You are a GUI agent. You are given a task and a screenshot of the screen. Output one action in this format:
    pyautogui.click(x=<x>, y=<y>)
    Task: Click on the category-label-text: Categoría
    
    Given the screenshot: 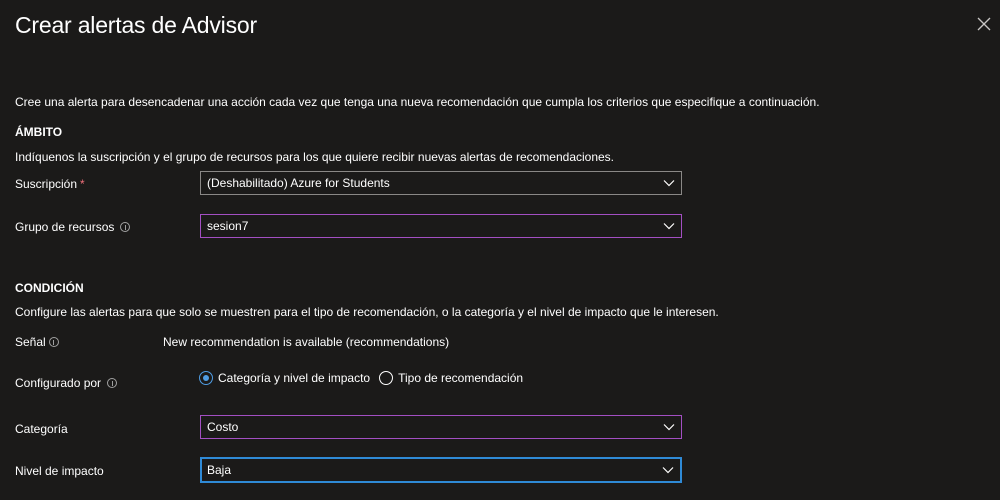 What is the action you would take?
    pyautogui.click(x=41, y=429)
    